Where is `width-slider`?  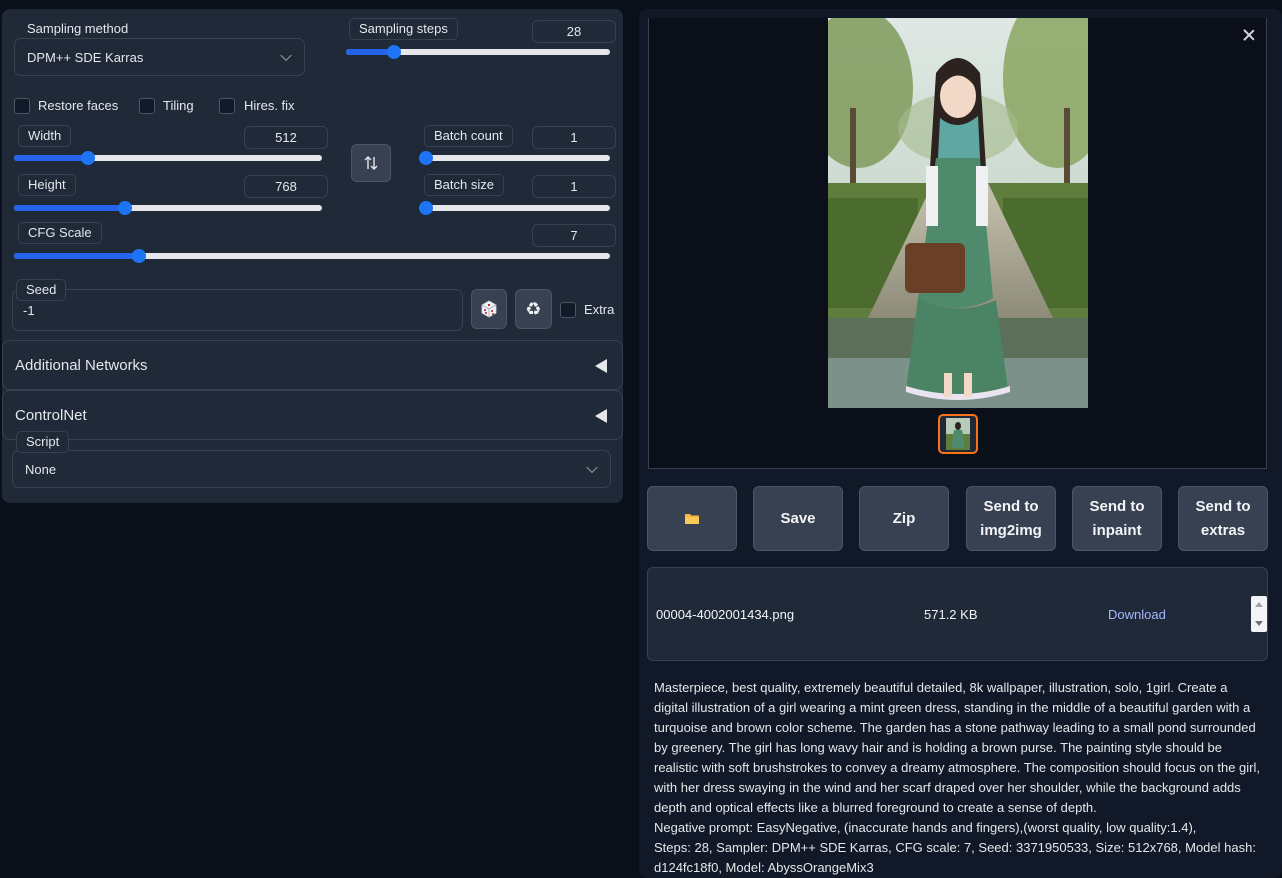 width-slider is located at coordinates (168, 158).